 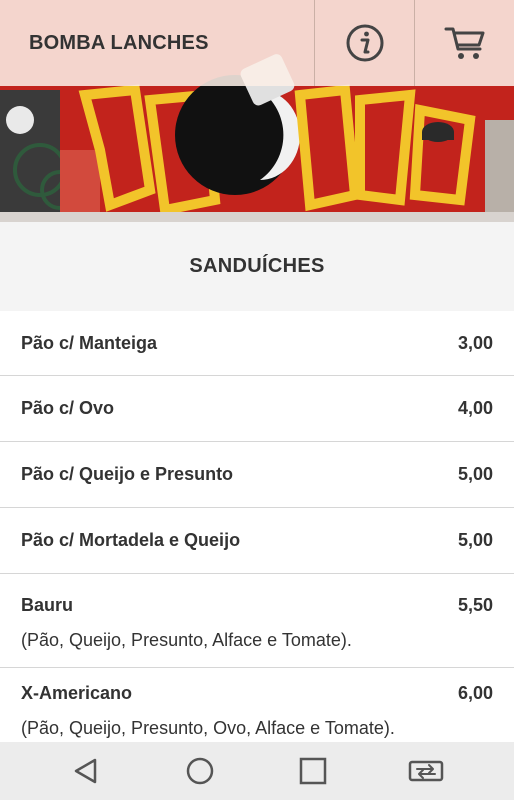 What do you see at coordinates (68, 408) in the screenshot?
I see `item-name: Pão c/ Ovo` at bounding box center [68, 408].